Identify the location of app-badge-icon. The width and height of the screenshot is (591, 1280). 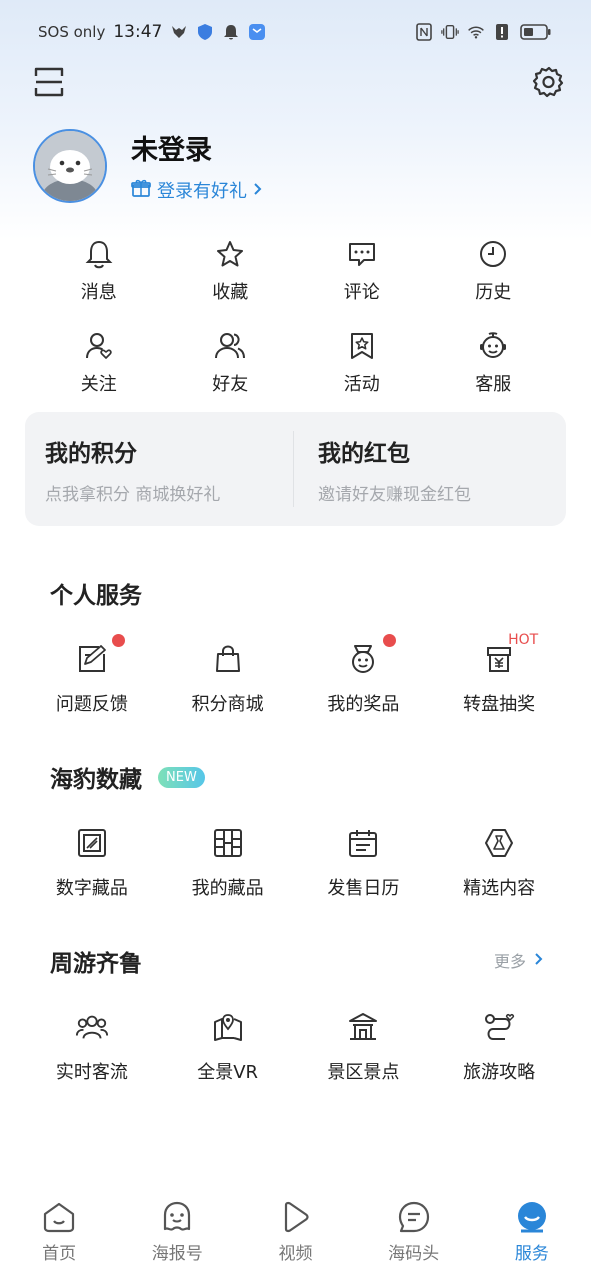
(257, 32).